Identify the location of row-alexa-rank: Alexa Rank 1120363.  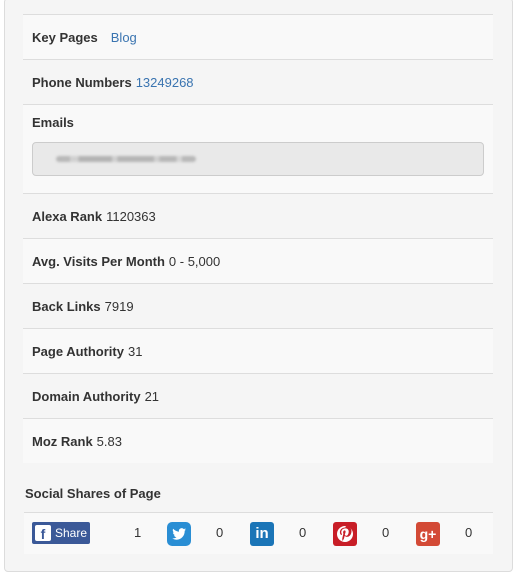
(258, 215).